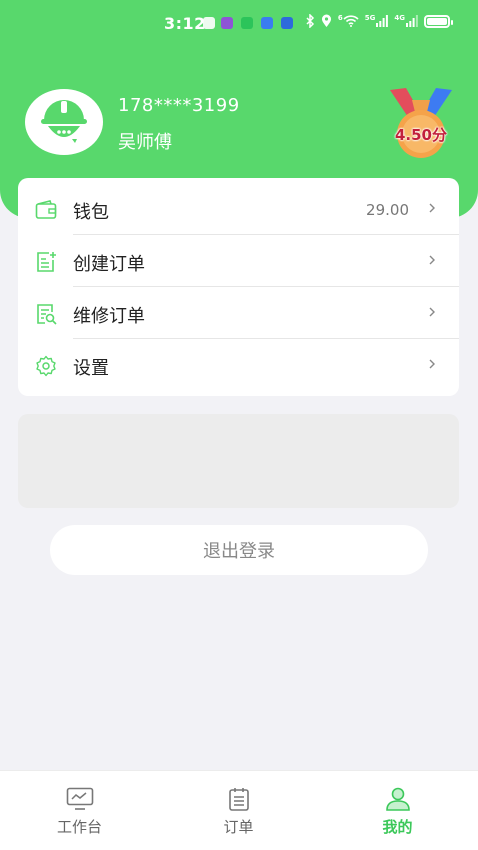 The image size is (478, 850). What do you see at coordinates (238, 260) in the screenshot?
I see `menu-item-create-order: 创建订单` at bounding box center [238, 260].